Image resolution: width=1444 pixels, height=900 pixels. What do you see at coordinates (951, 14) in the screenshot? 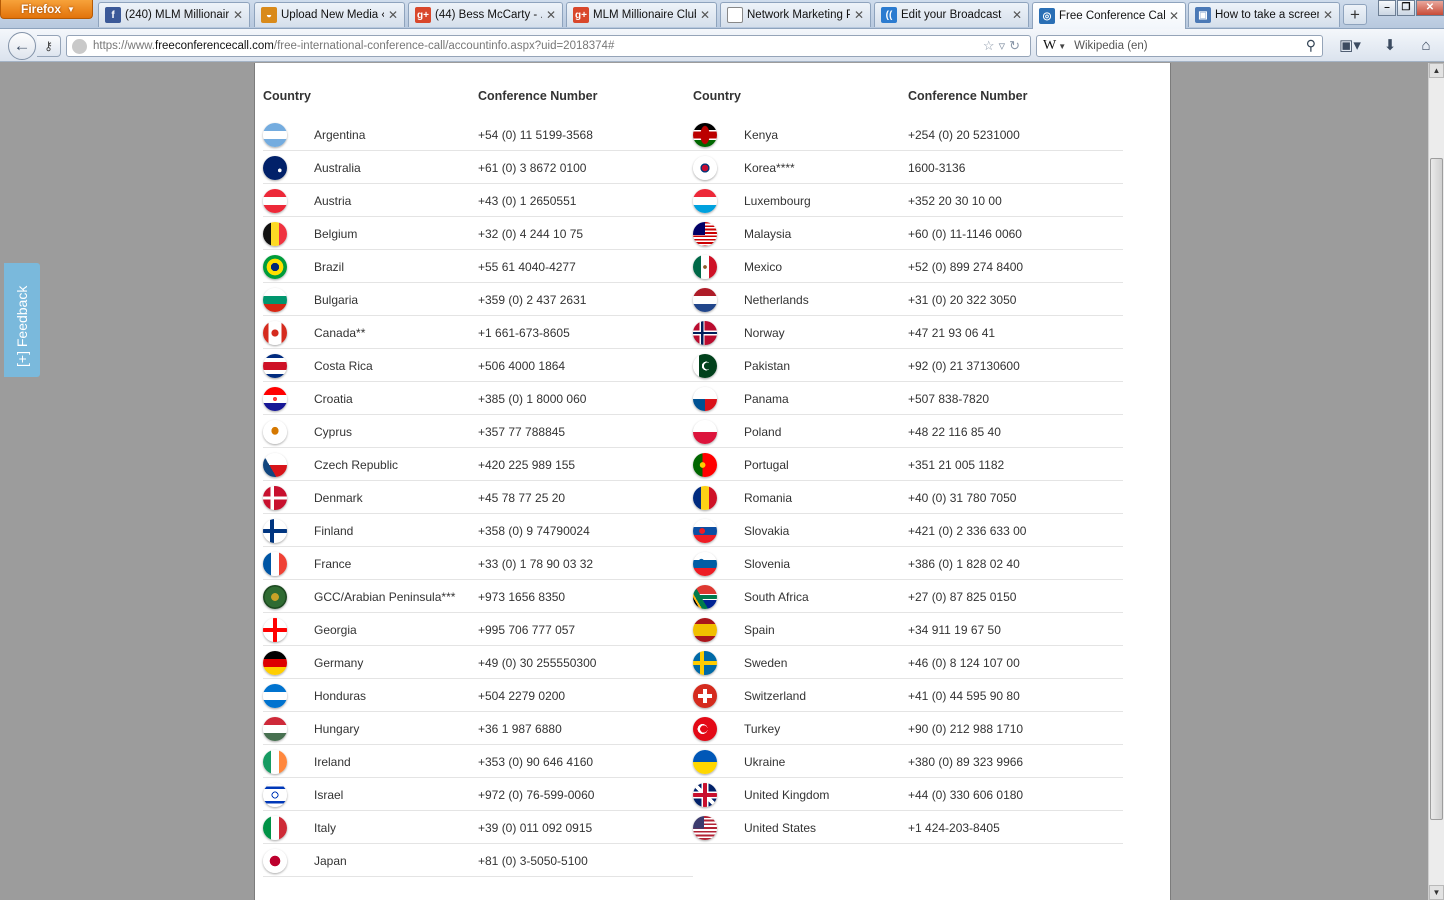
I see `browser-tab: ((Edit your Broadcast ✕` at bounding box center [951, 14].